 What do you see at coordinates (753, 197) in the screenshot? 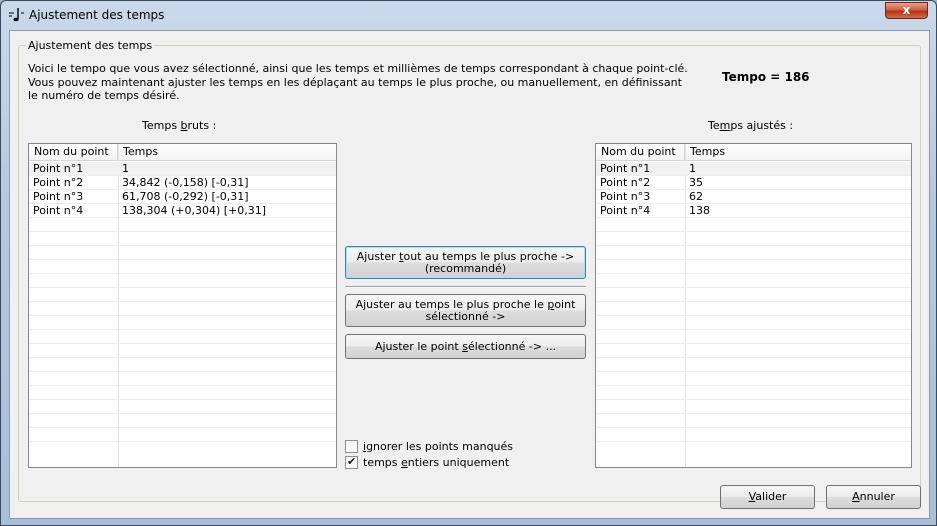
I see `table-row: Point n°3 62` at bounding box center [753, 197].